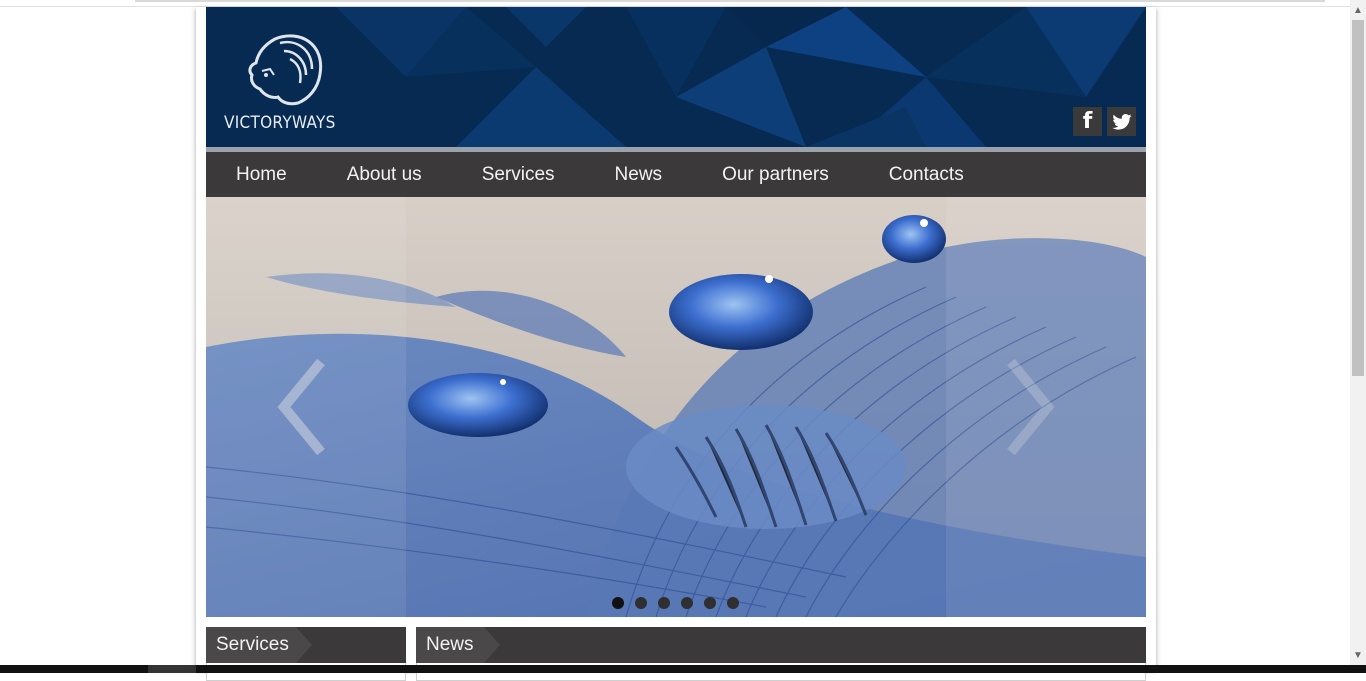  I want to click on browser-top-strip, so click(675, 3).